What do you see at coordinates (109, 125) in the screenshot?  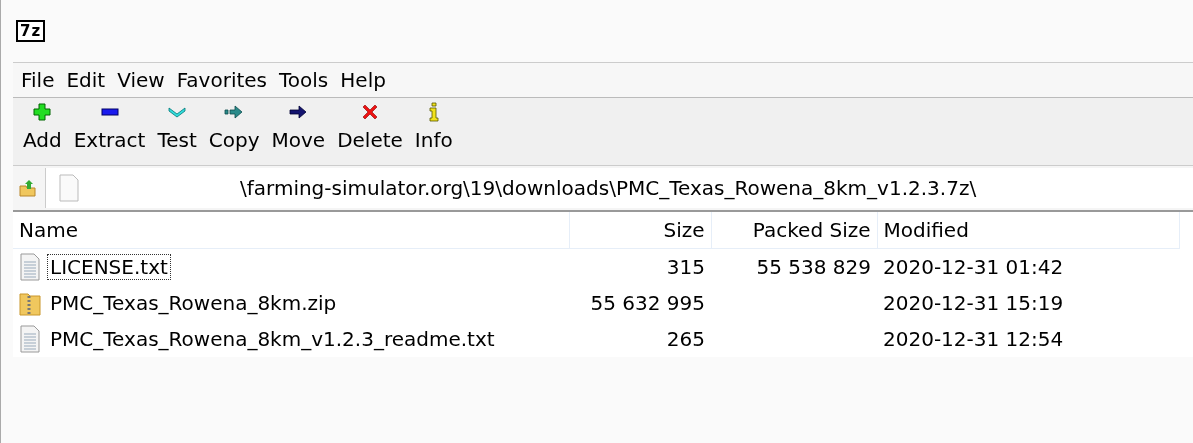 I see `toolbar-button: Extract` at bounding box center [109, 125].